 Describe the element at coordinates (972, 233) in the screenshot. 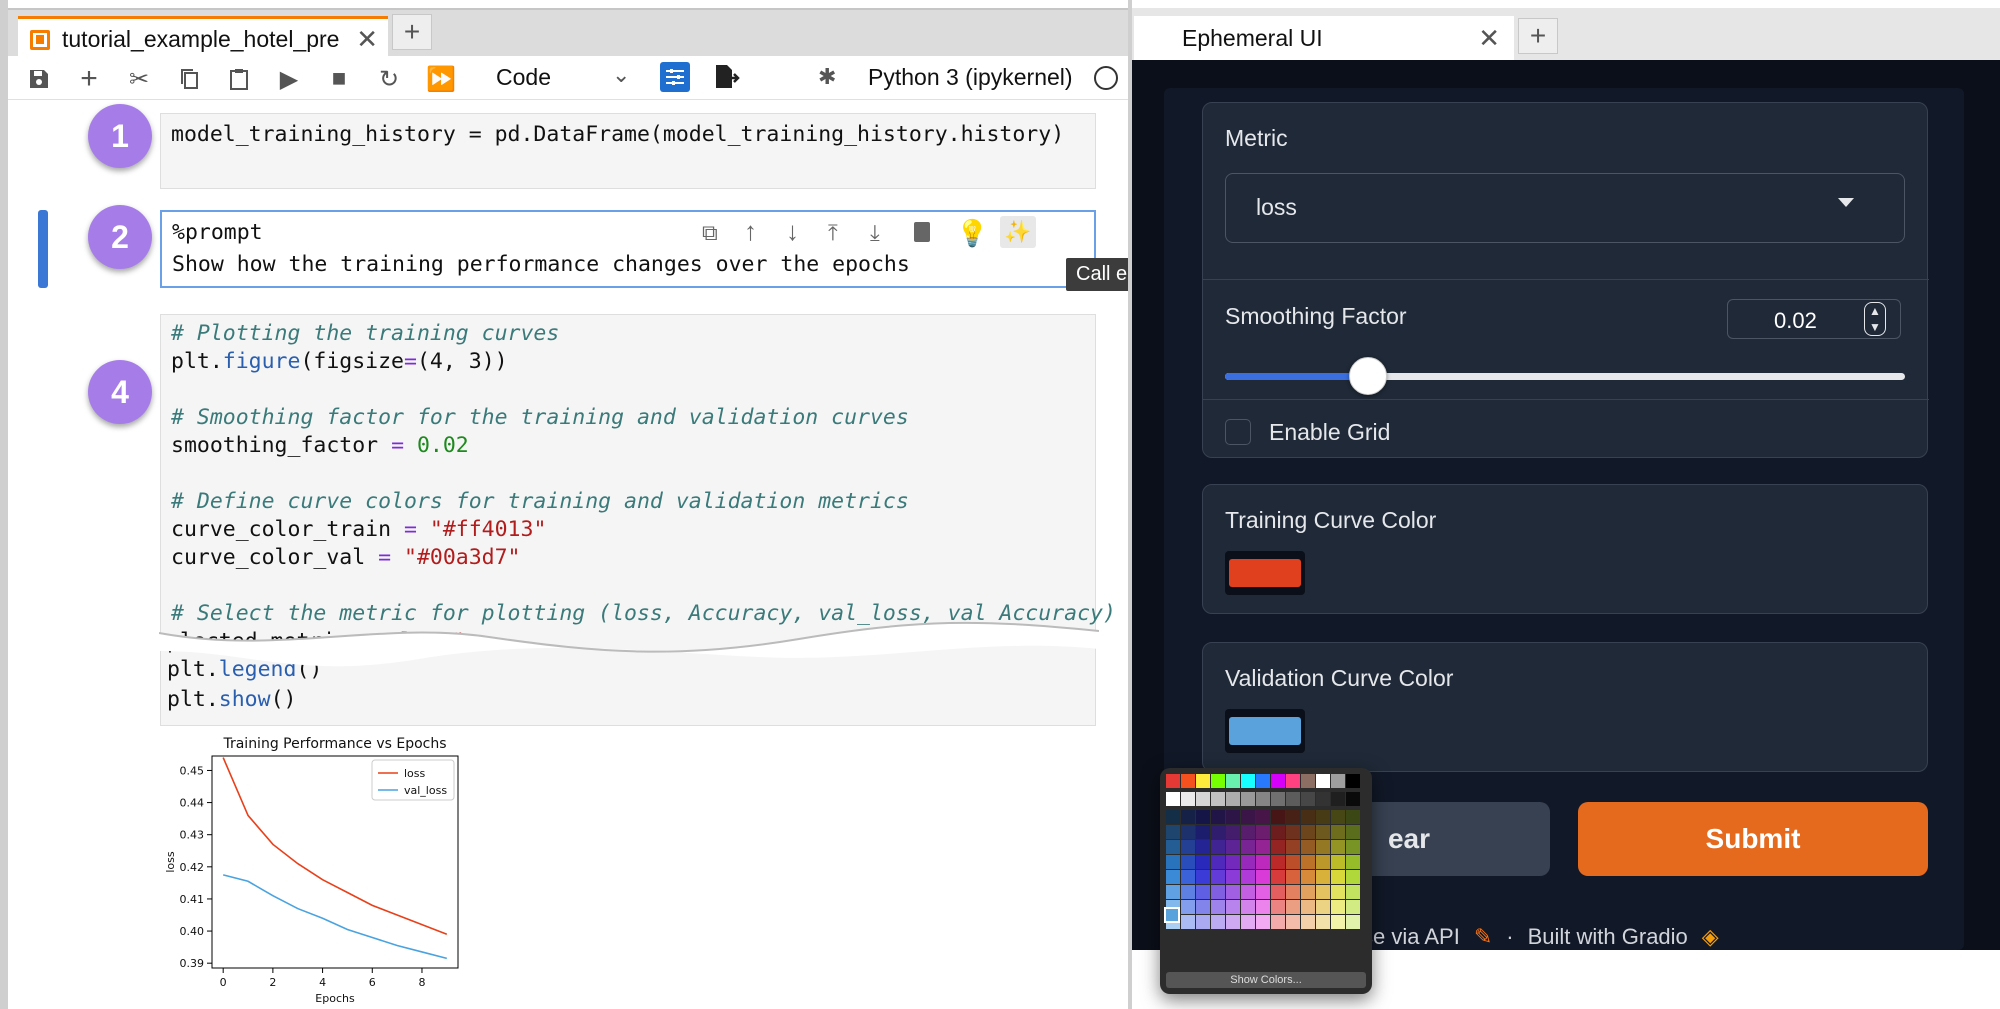

I see `lightbulb-icon: 💡` at that location.